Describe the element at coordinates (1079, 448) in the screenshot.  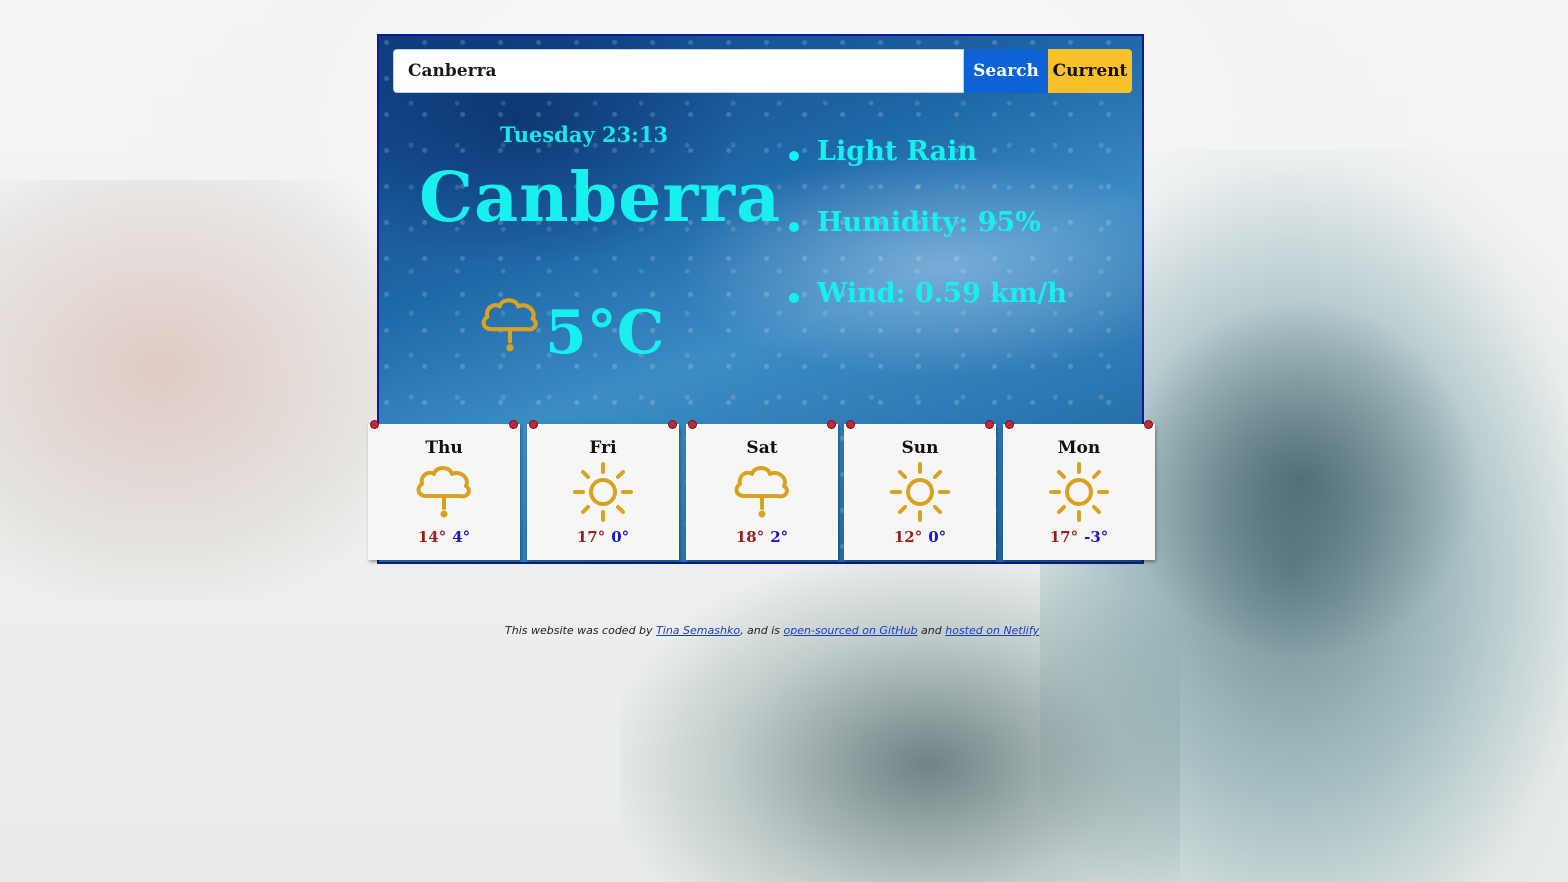
I see `forecast-day: Mon` at that location.